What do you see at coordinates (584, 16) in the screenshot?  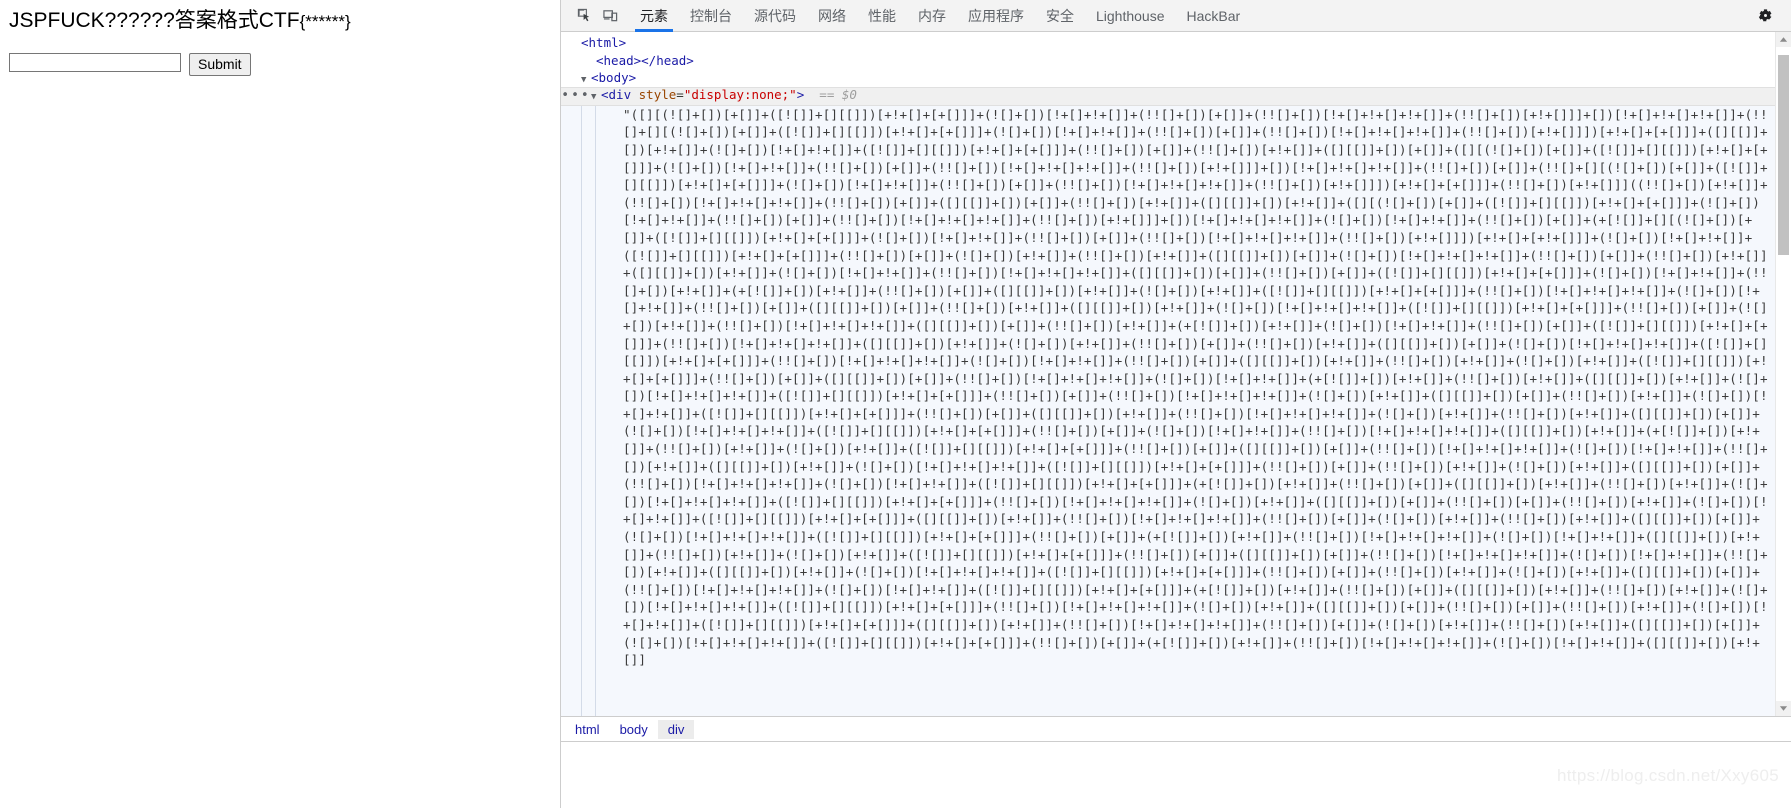 I see `inspect-element-icon` at bounding box center [584, 16].